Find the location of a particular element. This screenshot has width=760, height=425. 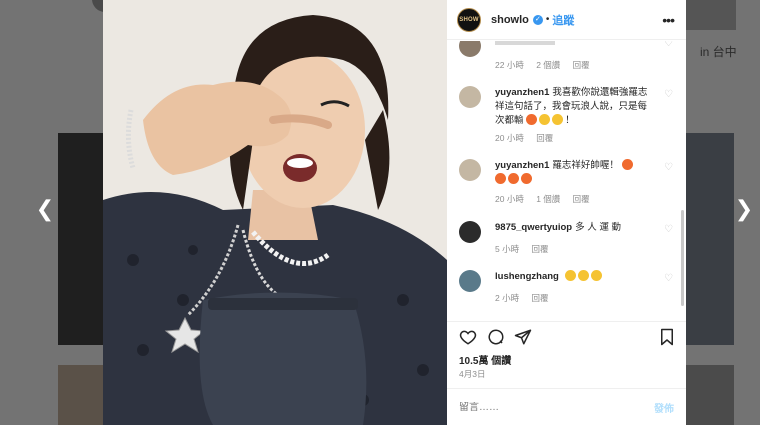

comment-meta: 22 小時 2 個讚 回覆 is located at coordinates (547, 65).